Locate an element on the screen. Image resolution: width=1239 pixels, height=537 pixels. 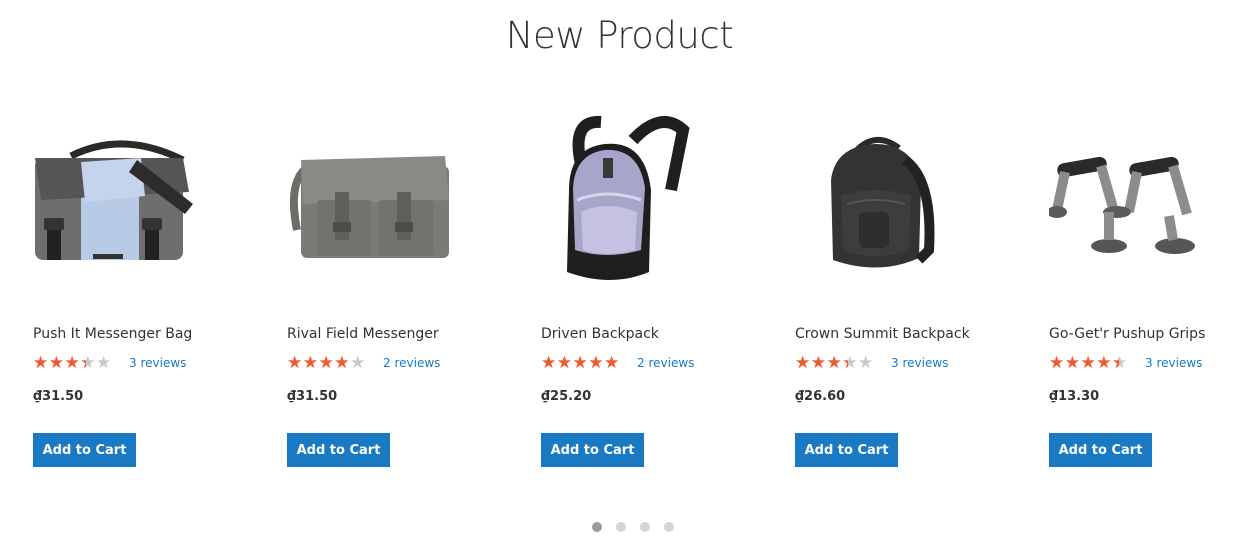
product-price: ₫13.30 is located at coordinates (1074, 396).